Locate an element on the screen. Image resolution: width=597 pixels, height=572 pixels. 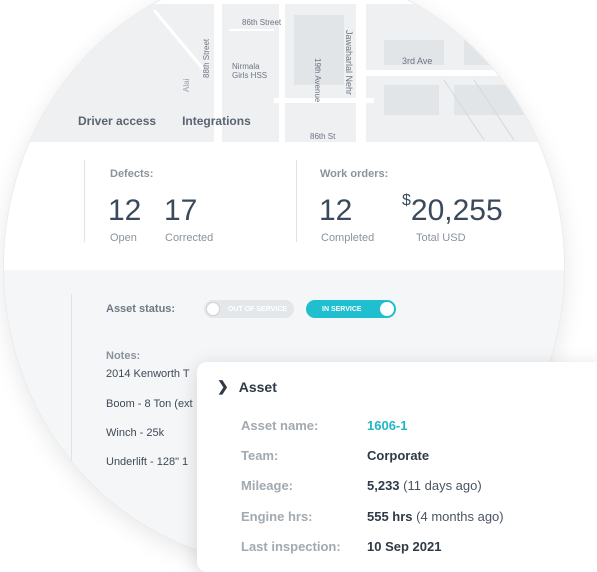
note-line: Boom - 8 Ton (ext is located at coordinates (149, 404).